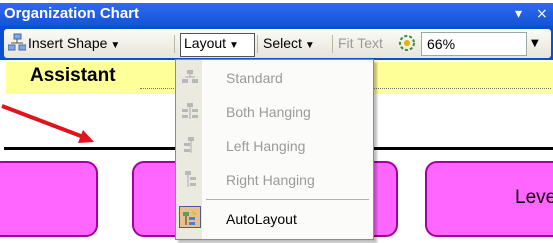 The image size is (553, 243). I want to click on autolayout-icon, so click(190, 218).